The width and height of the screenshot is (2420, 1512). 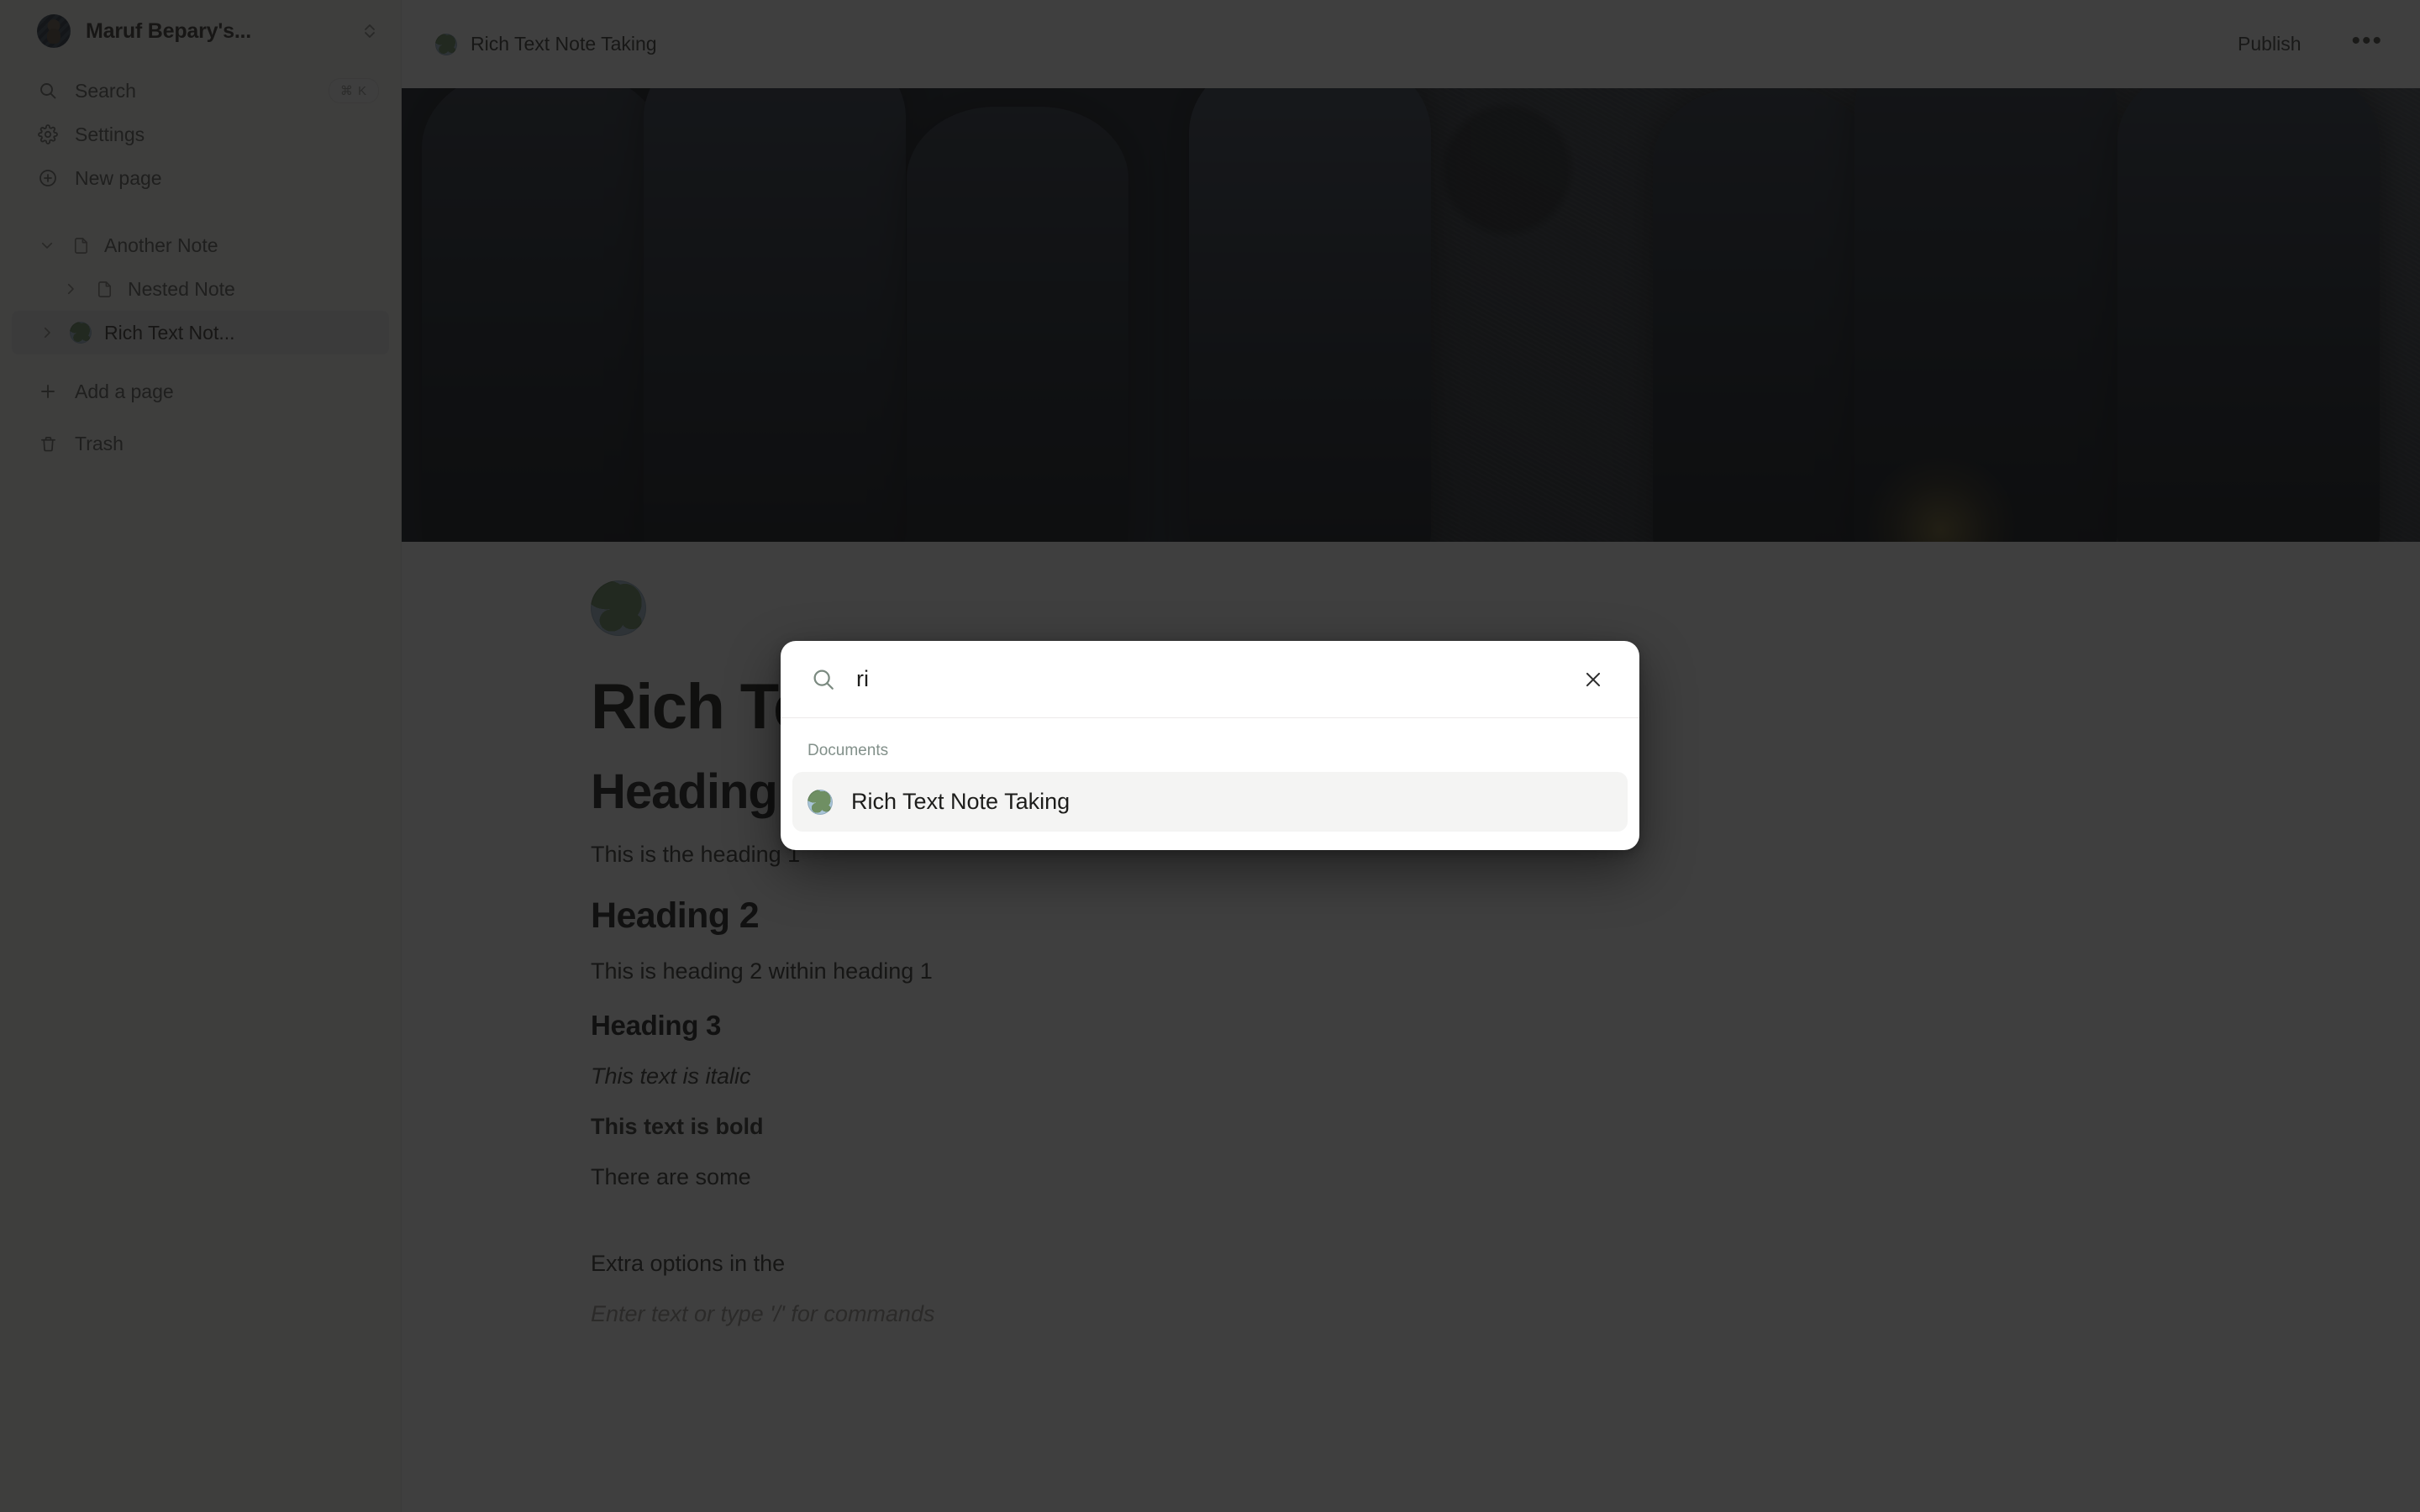 I want to click on search-results: Documents Rich Text Note Taking, so click(x=1210, y=784).